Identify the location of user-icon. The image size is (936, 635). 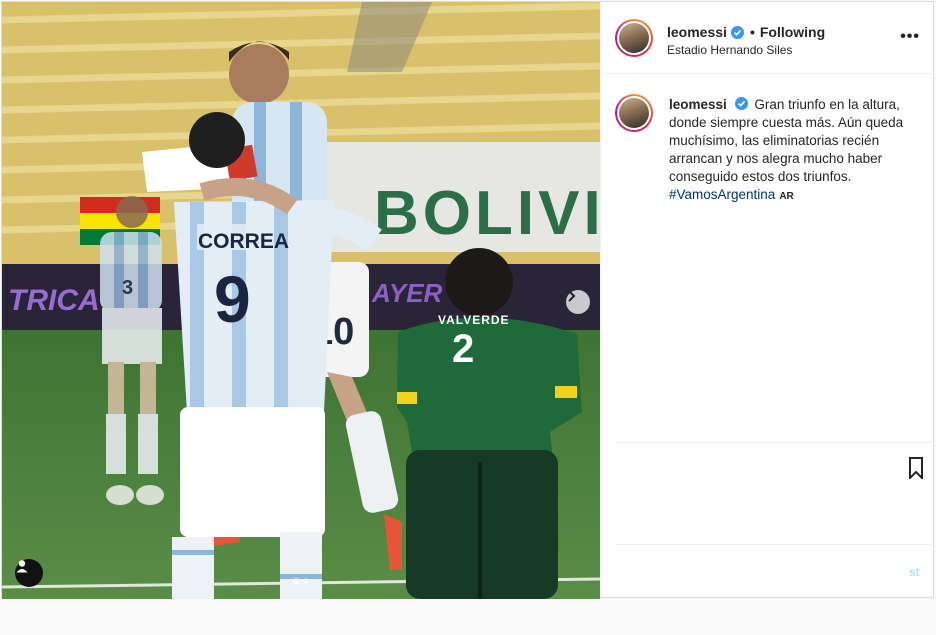
(22, 566).